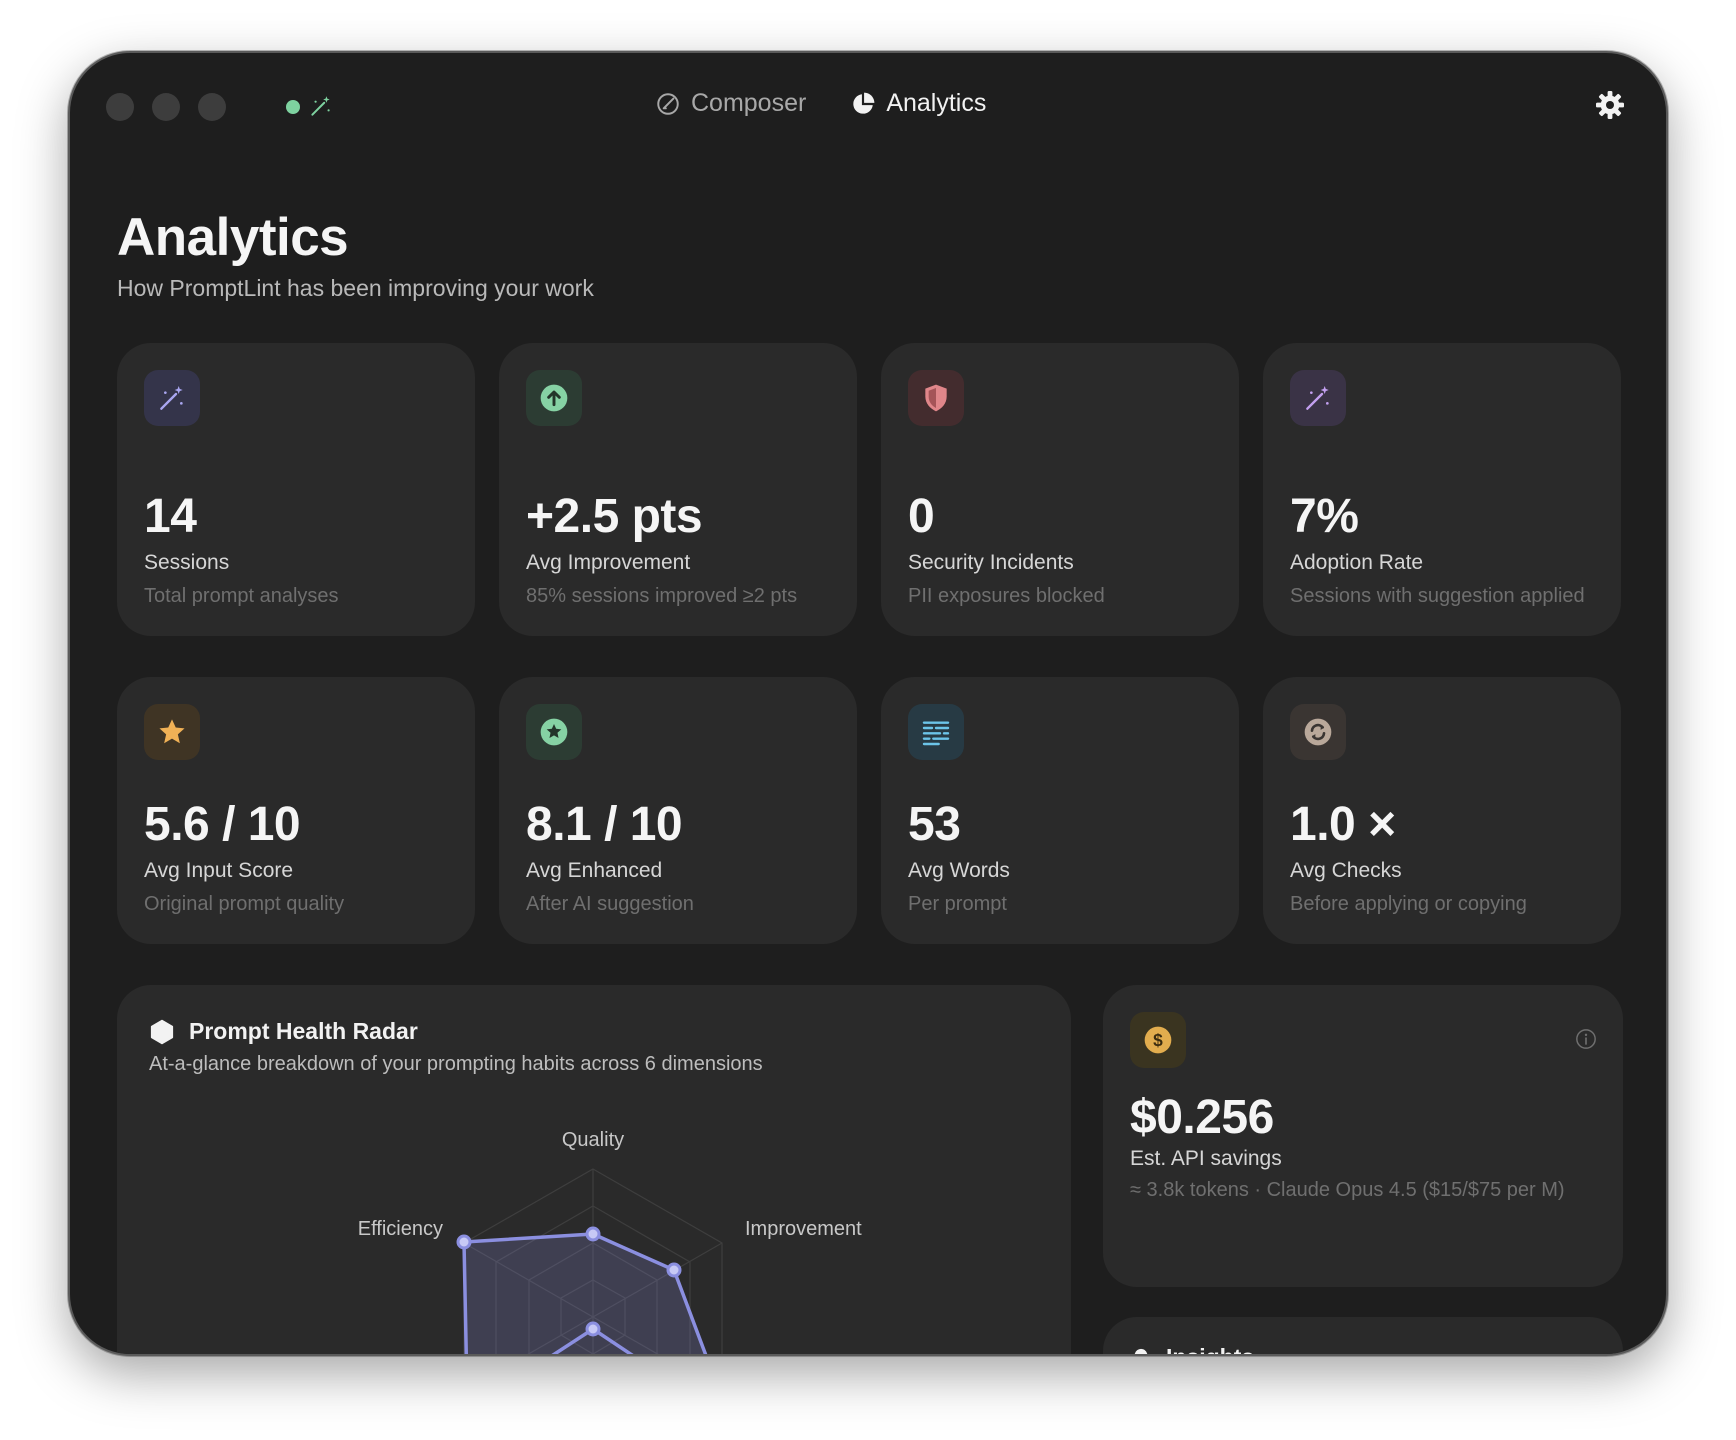  What do you see at coordinates (1343, 824) in the screenshot?
I see `stat-value: 1.0 ×` at bounding box center [1343, 824].